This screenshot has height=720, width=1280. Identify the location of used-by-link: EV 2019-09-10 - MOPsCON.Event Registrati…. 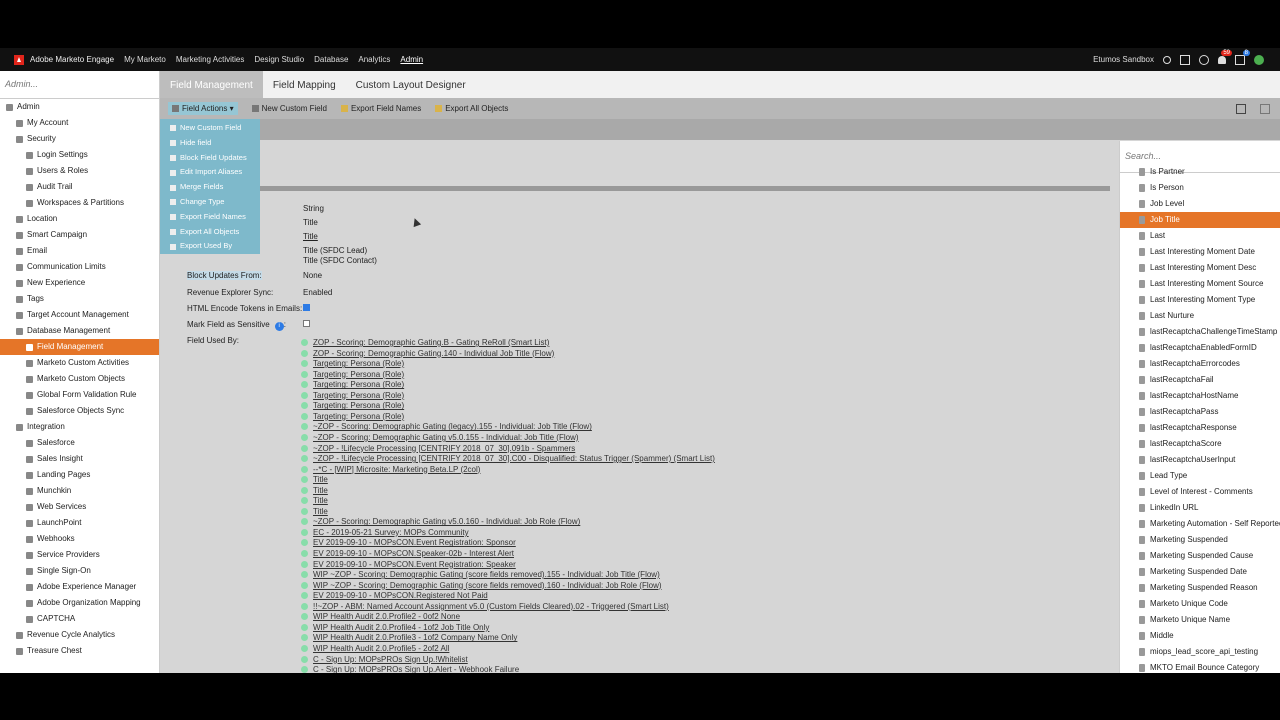
(408, 564).